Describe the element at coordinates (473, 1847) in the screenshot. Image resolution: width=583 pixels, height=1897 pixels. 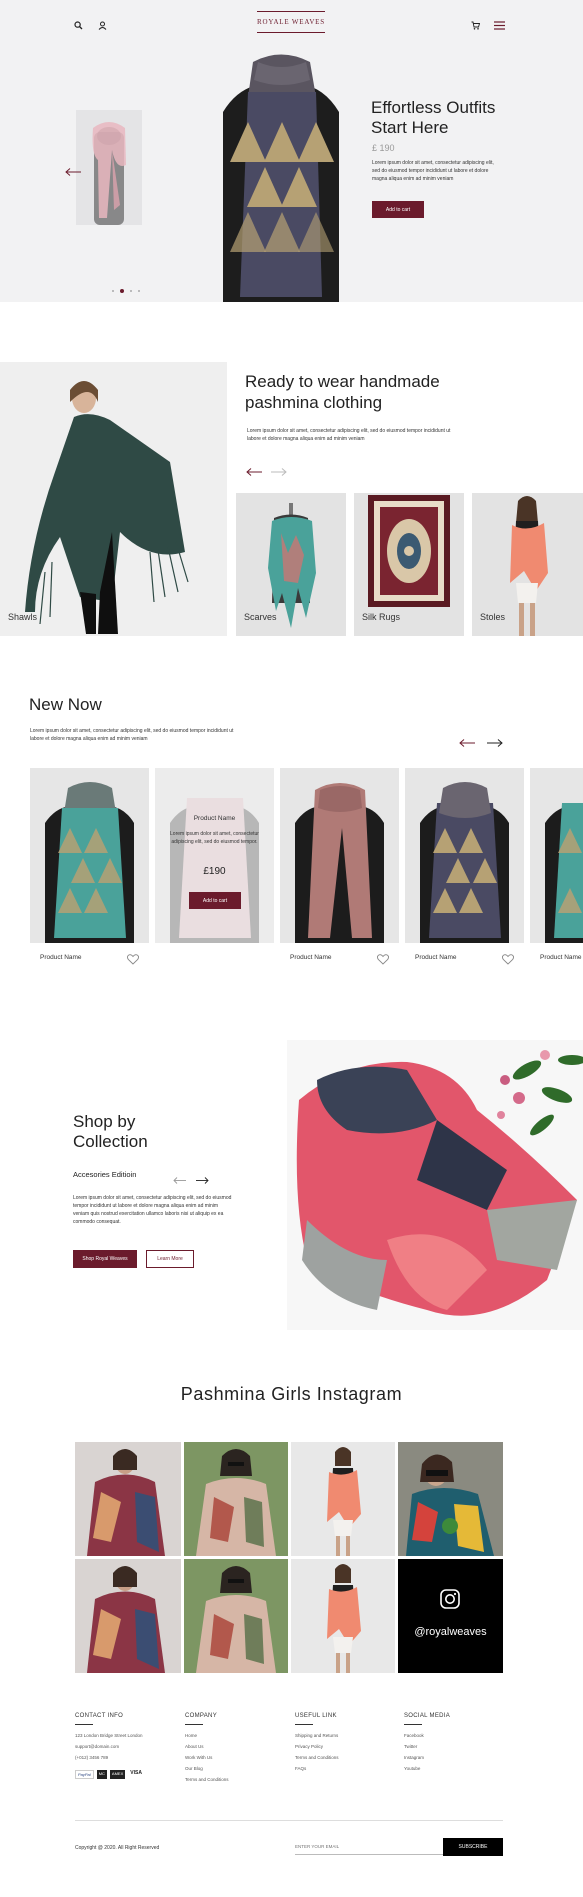
I see `subscribe-button: SUBSCRIBE` at that location.